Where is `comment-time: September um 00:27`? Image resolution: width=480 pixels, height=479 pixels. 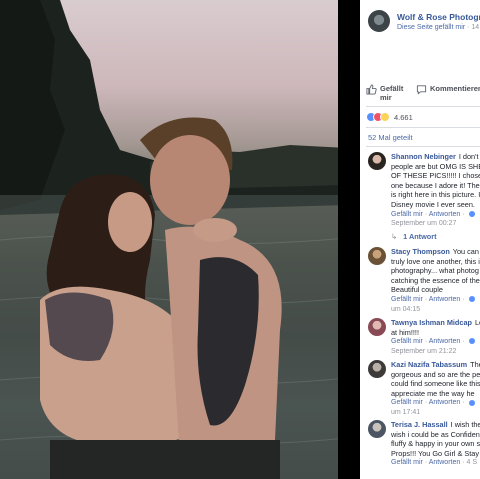
comment-time: September um 00:27 is located at coordinates (435, 224).